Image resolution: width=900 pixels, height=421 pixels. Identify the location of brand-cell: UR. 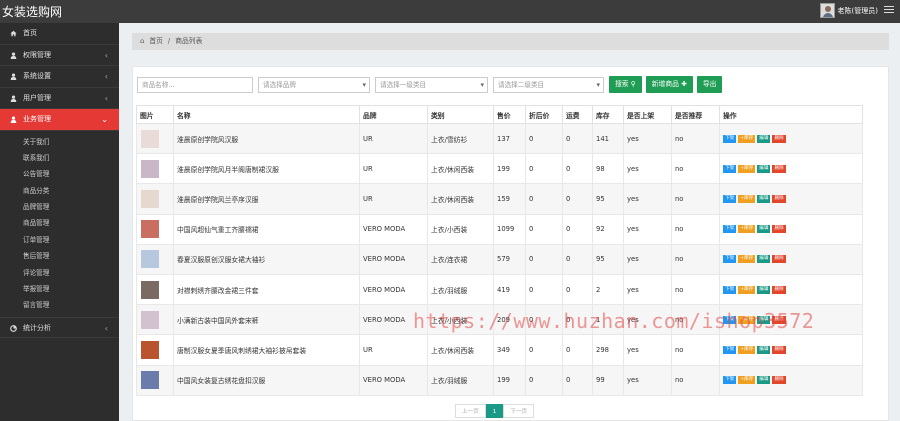
(393, 169).